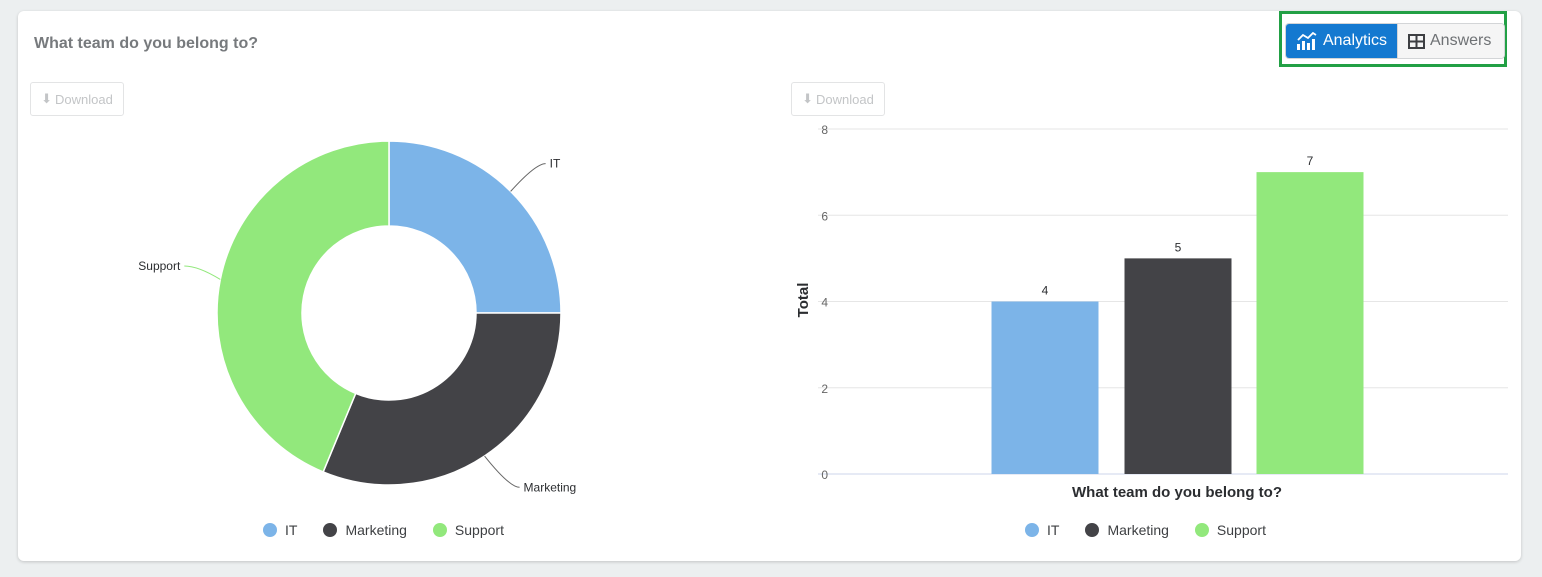 The image size is (1542, 577). Describe the element at coordinates (1310, 161) in the screenshot. I see `bar-data-label-support: 7` at that location.